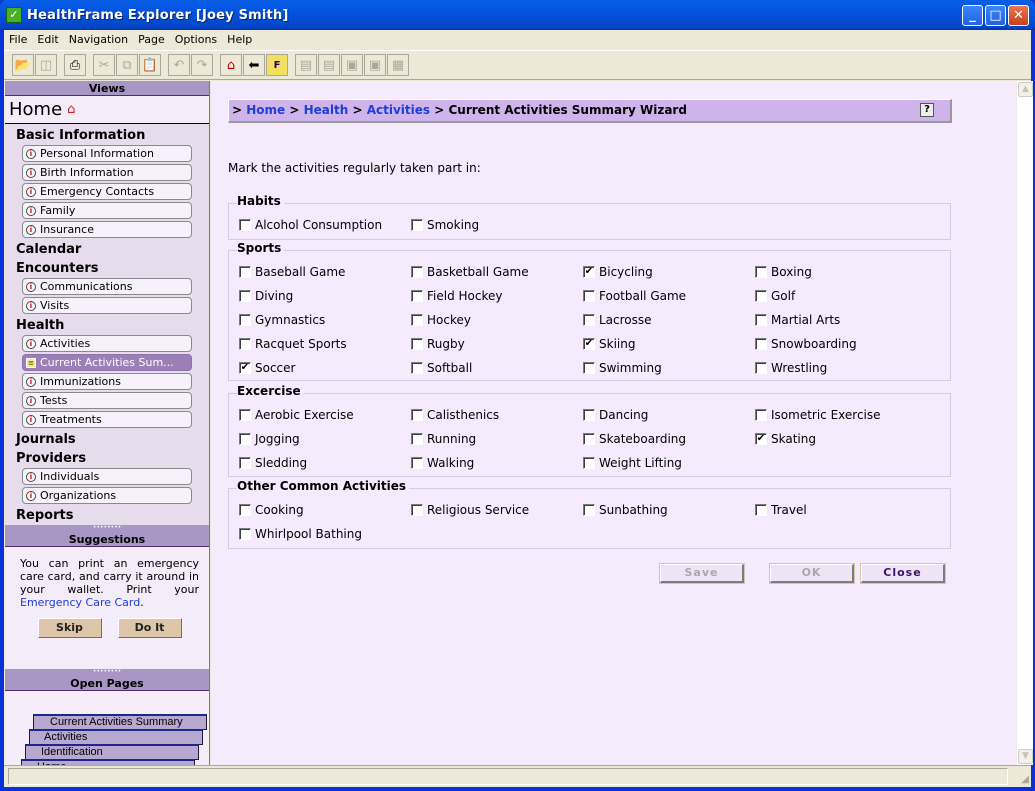 This screenshot has width=1035, height=791. Describe the element at coordinates (107, 305) in the screenshot. I see `sidebar-item: i Visits` at that location.